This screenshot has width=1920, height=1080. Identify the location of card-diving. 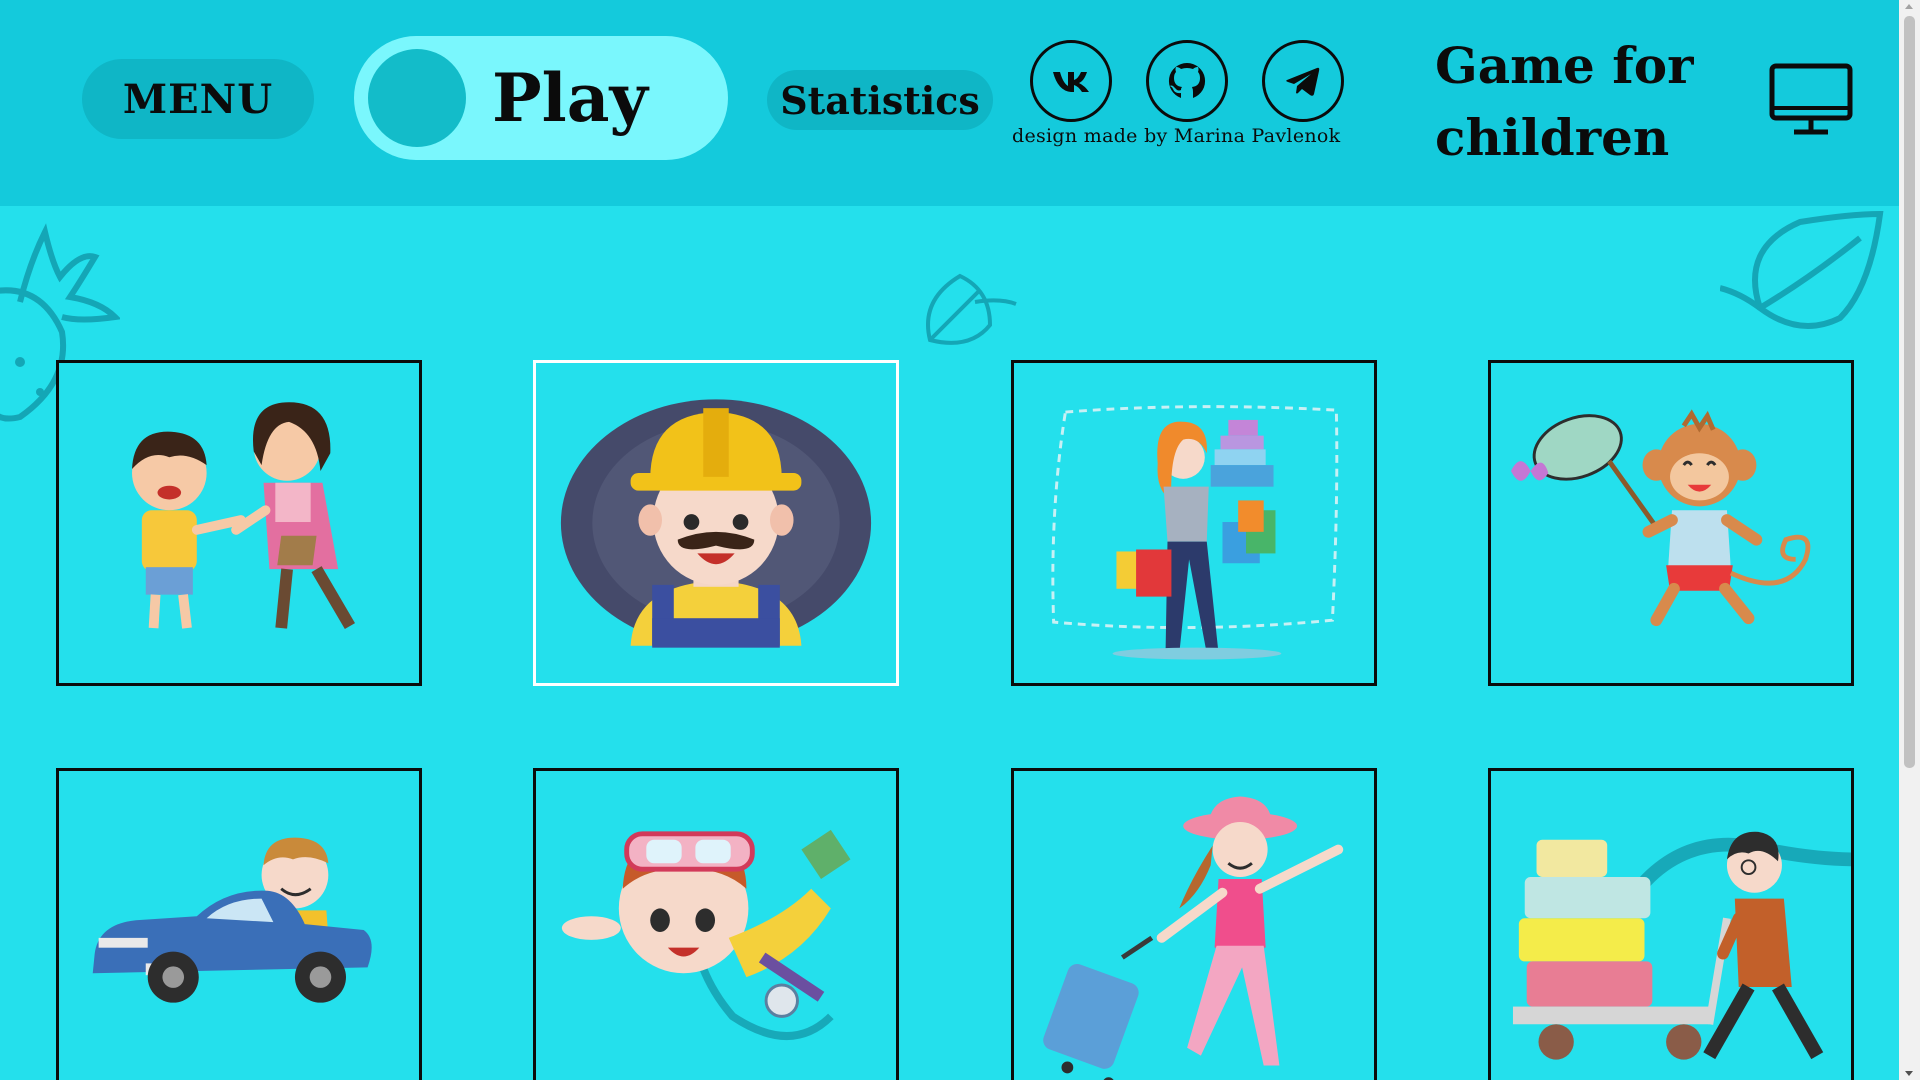
(716, 924).